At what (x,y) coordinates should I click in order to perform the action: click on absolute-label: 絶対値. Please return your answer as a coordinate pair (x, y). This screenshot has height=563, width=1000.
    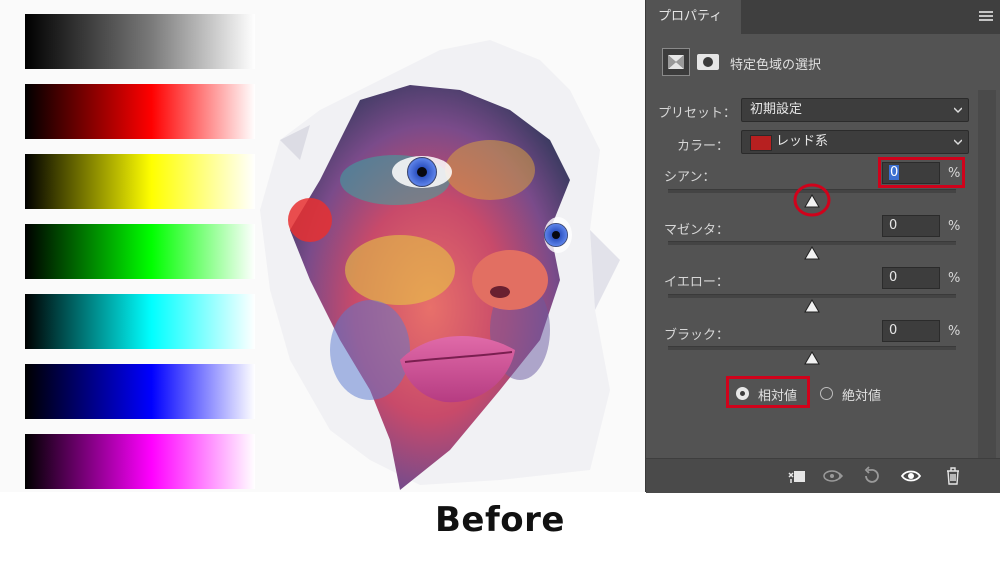
    Looking at the image, I should click on (861, 394).